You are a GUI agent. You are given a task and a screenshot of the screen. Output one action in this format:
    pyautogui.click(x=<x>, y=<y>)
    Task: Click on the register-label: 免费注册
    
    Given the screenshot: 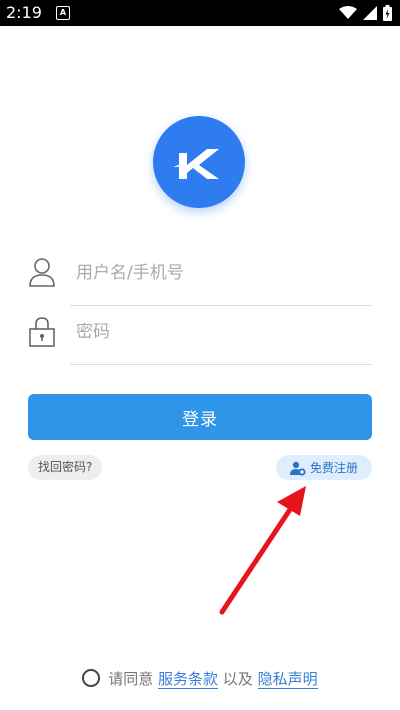 What is the action you would take?
    pyautogui.click(x=333, y=468)
    